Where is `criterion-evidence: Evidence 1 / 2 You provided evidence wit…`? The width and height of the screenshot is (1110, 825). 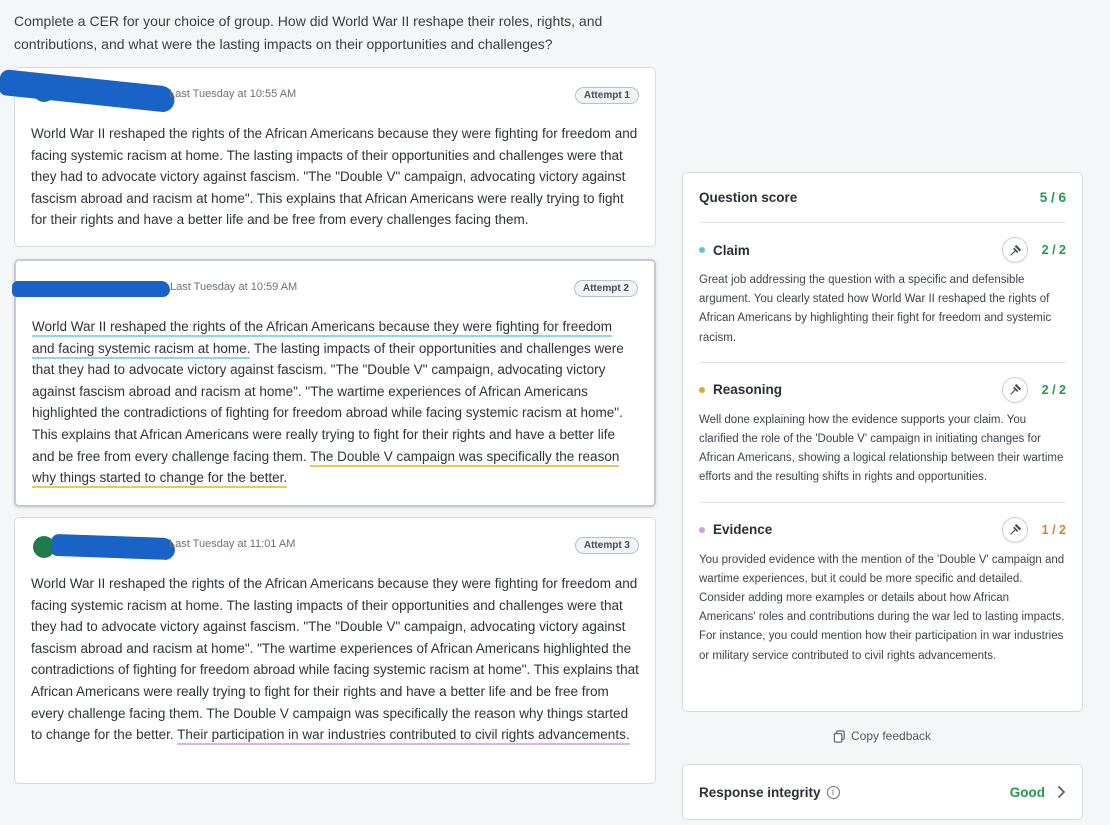 criterion-evidence: Evidence 1 / 2 You provided evidence wit… is located at coordinates (882, 590).